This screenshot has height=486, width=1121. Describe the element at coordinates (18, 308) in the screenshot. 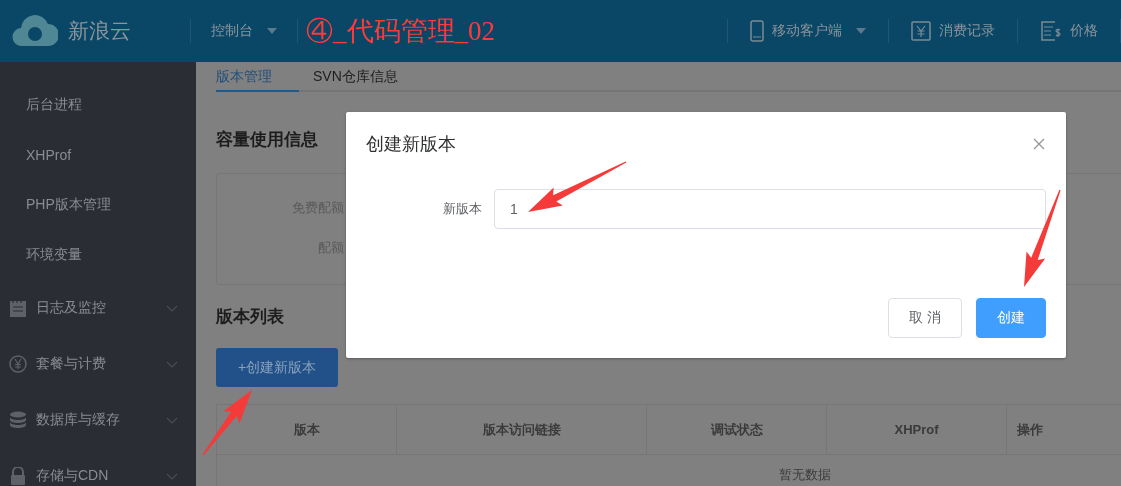

I see `notepad-icon` at that location.